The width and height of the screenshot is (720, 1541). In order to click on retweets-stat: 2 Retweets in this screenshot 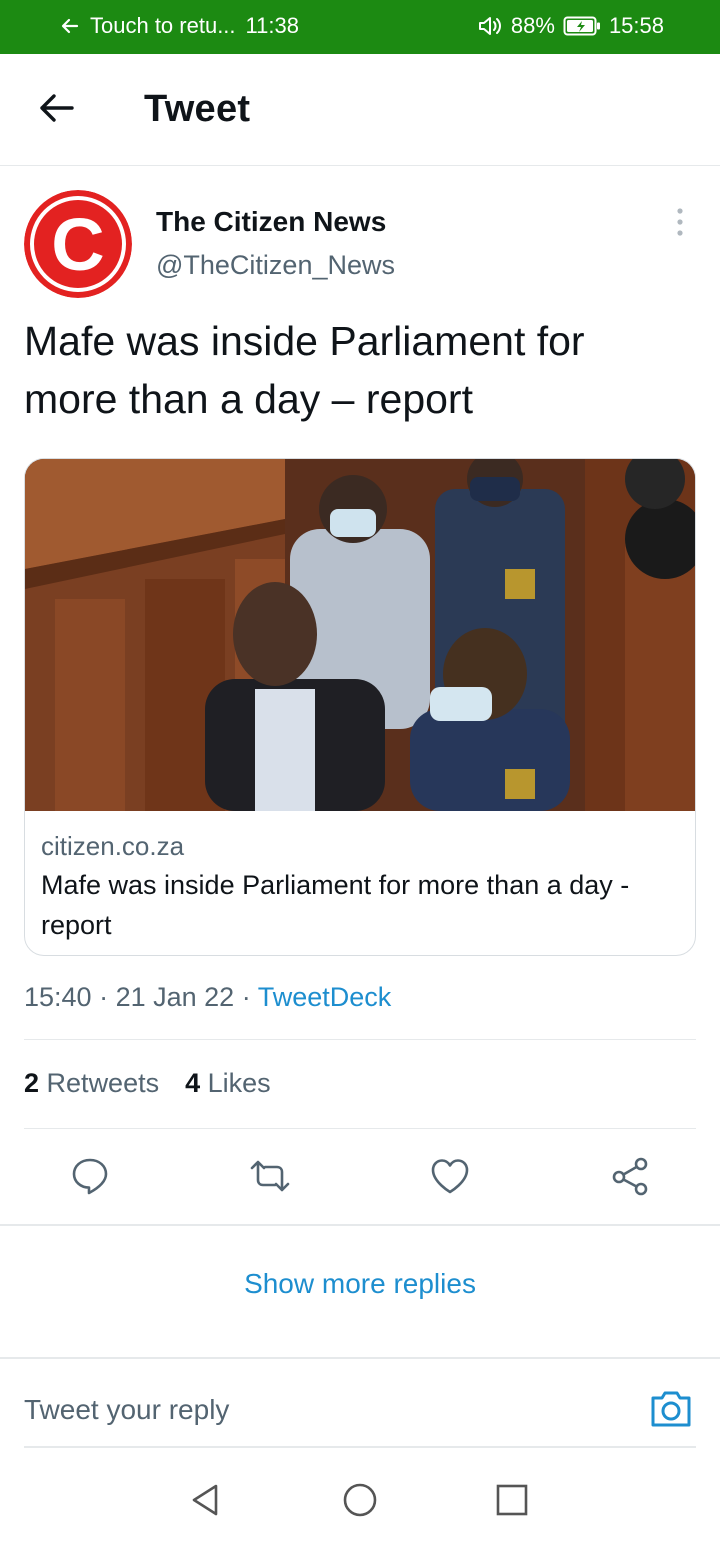, I will do `click(91, 1083)`.